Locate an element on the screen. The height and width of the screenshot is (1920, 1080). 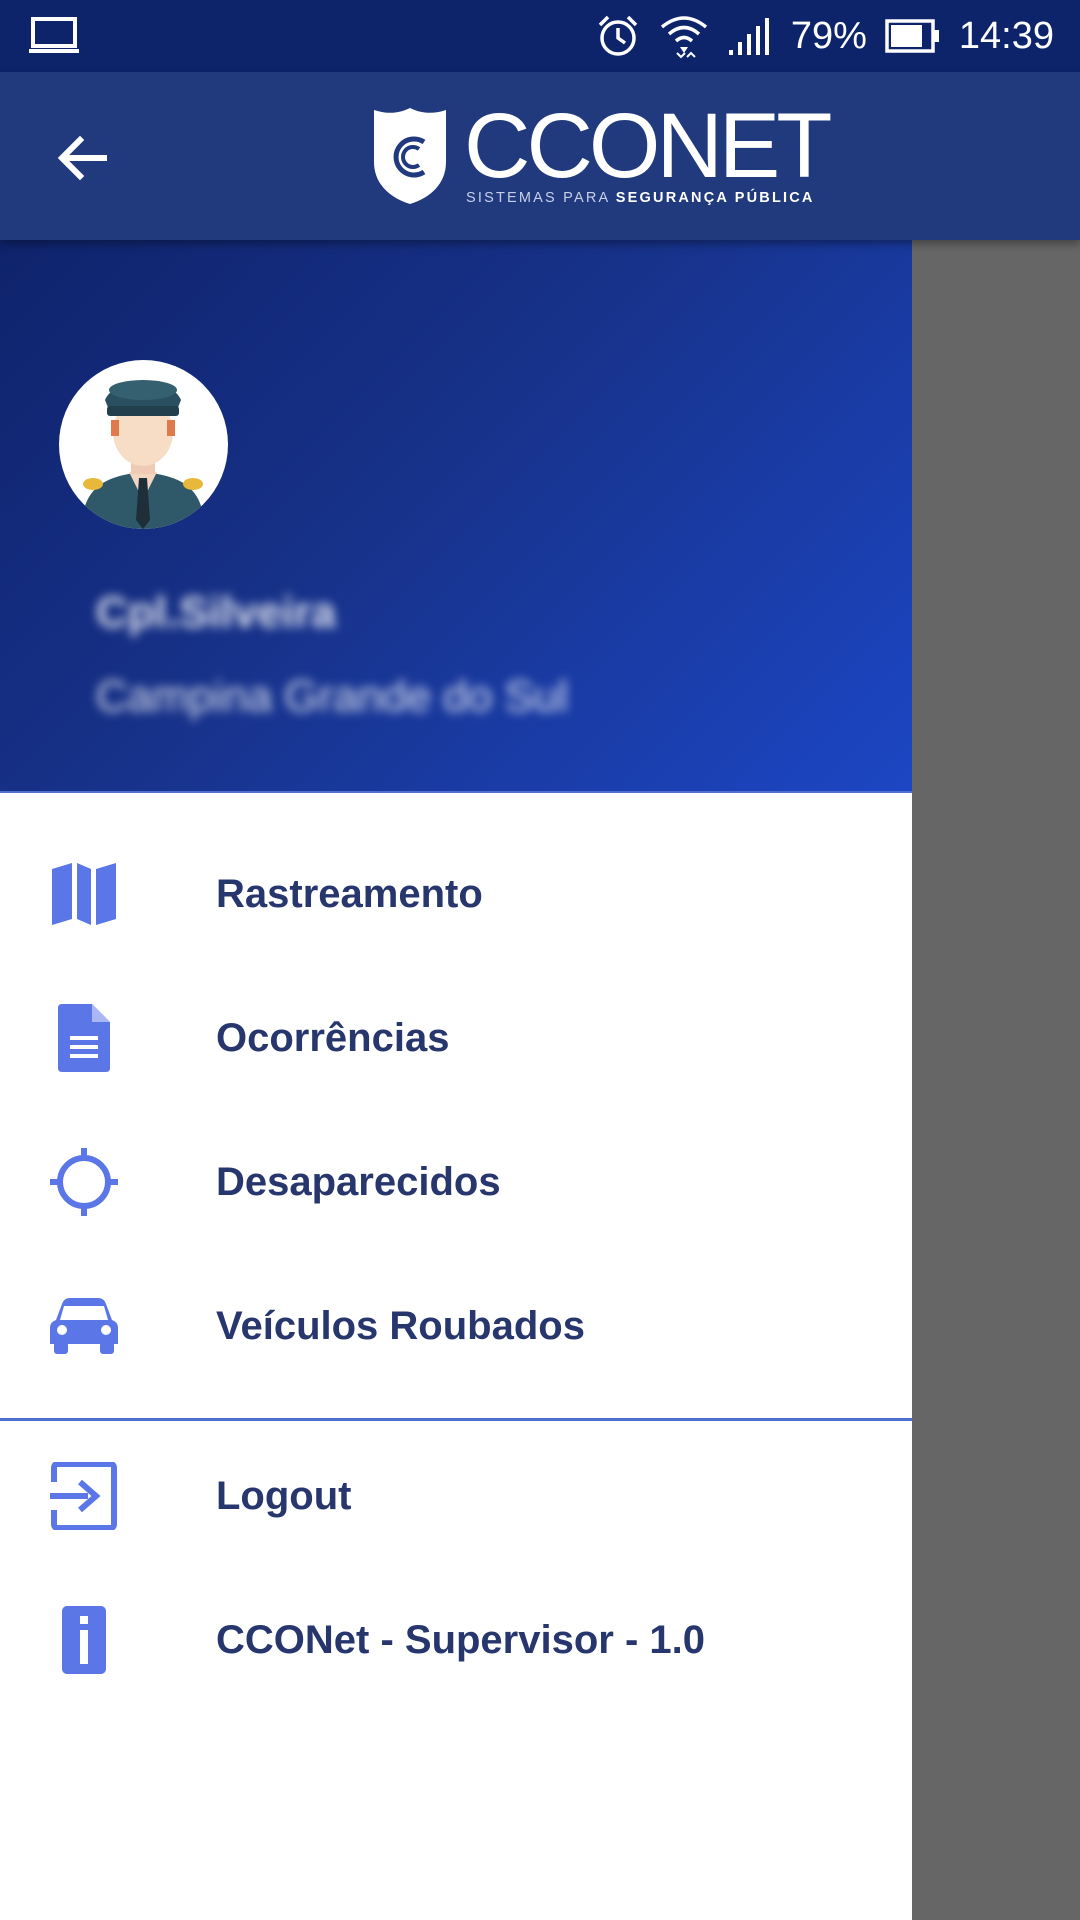
battery-percent: 79% is located at coordinates (828, 35).